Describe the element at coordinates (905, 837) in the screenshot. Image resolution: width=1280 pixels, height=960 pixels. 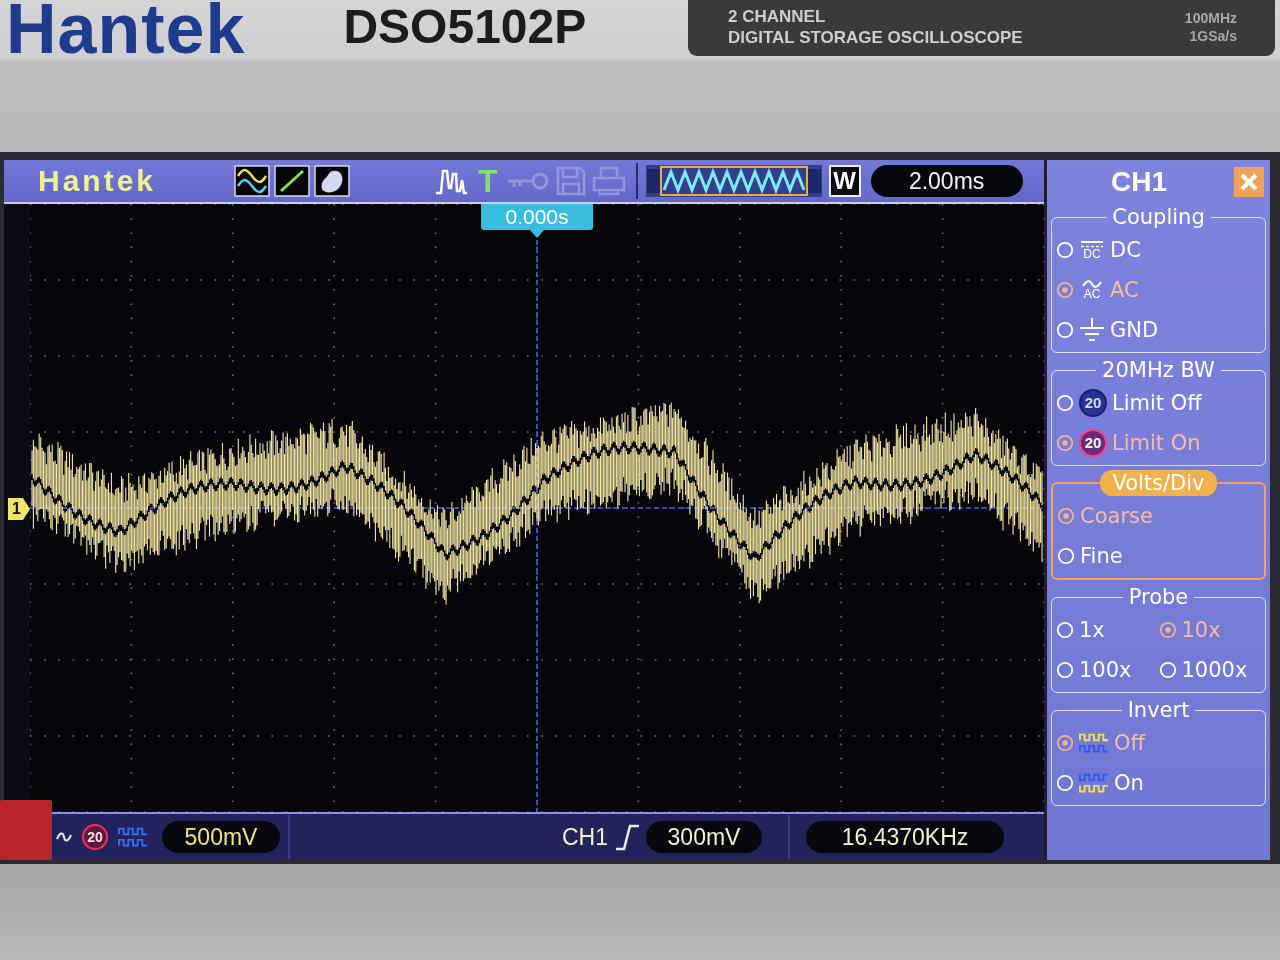
I see `frequency-readout: 16.4370KHz` at that location.